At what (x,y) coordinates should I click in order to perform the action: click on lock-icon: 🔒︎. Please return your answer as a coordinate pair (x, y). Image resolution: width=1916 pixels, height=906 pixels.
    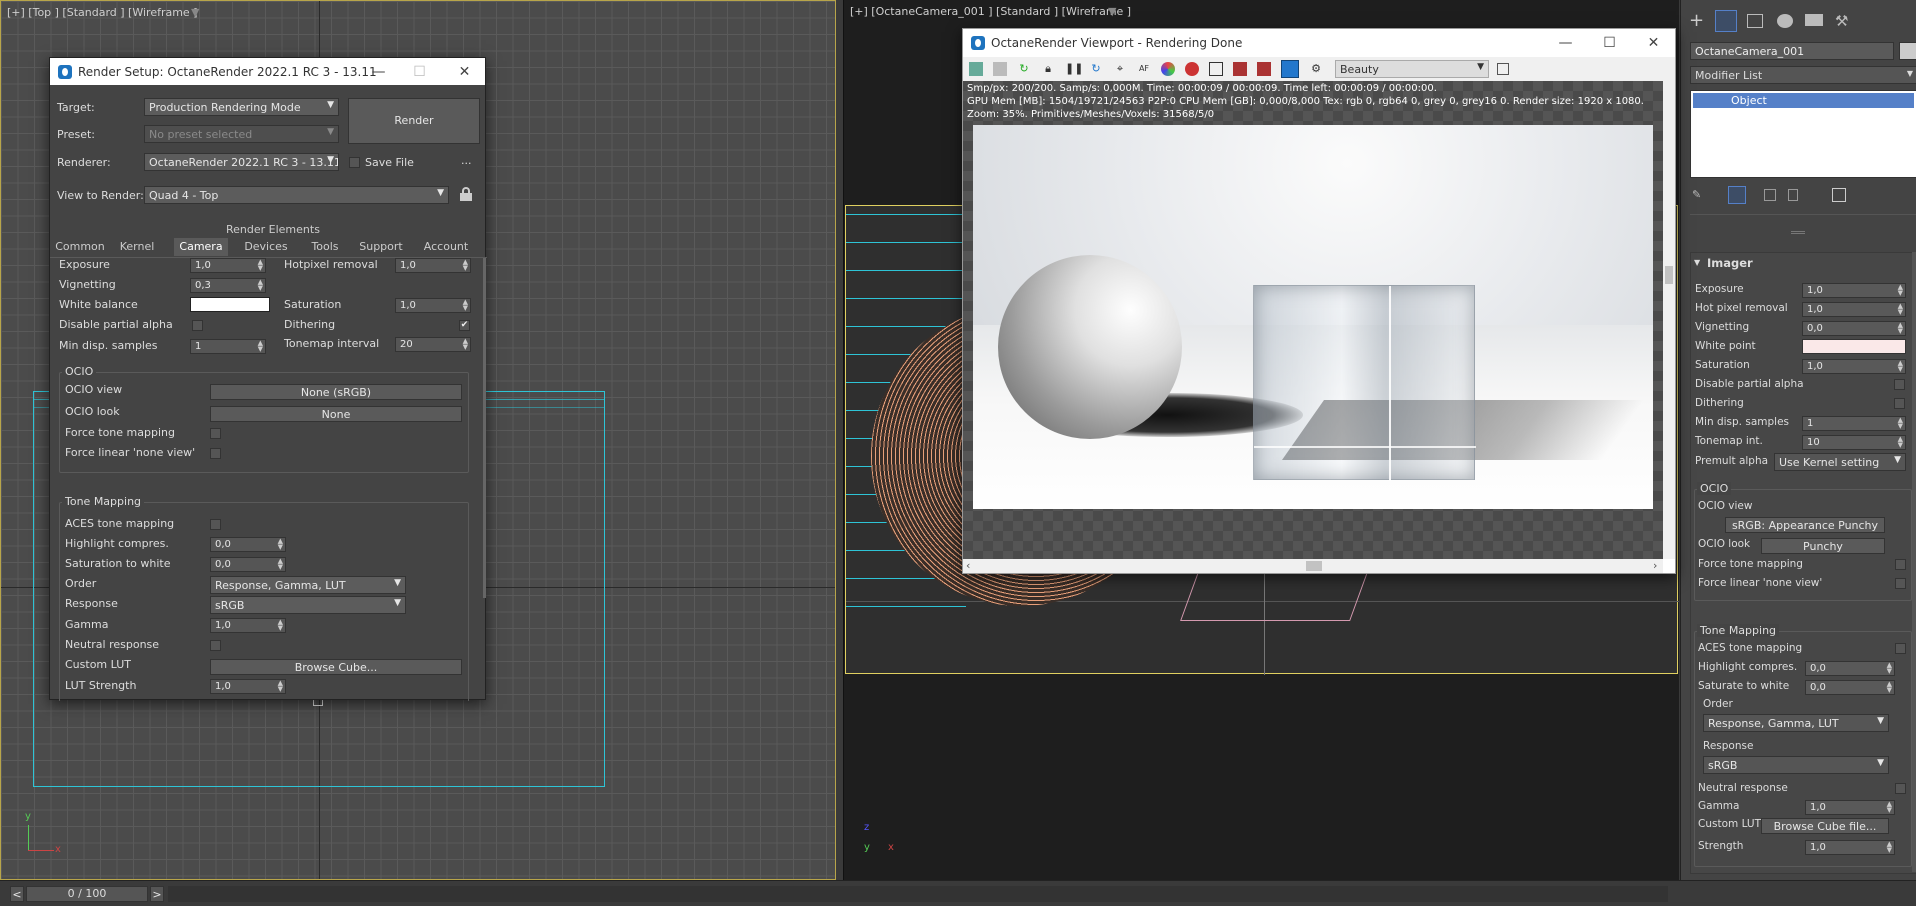
    Looking at the image, I should click on (1048, 69).